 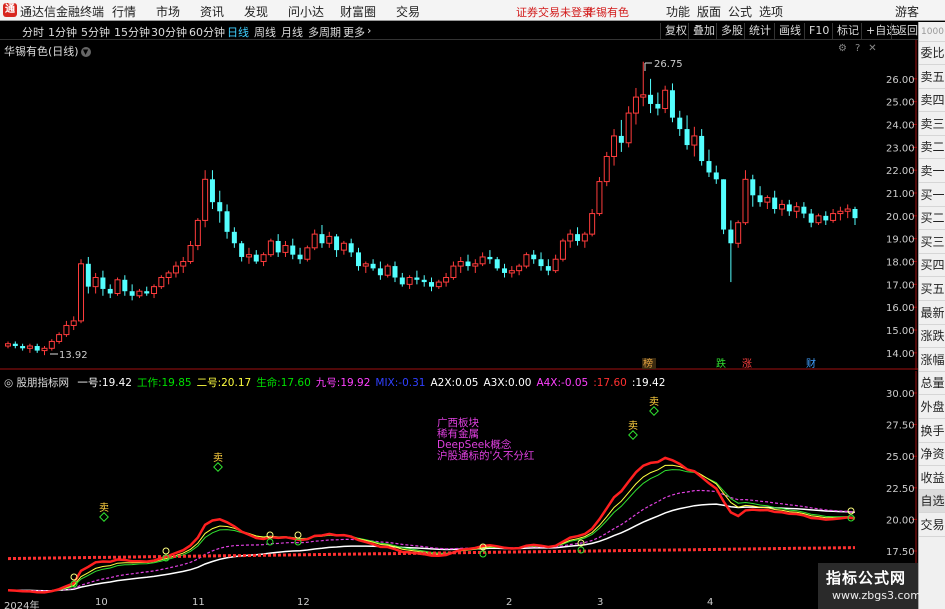 What do you see at coordinates (900, 394) in the screenshot?
I see `ind-tick-label: 30.00` at bounding box center [900, 394].